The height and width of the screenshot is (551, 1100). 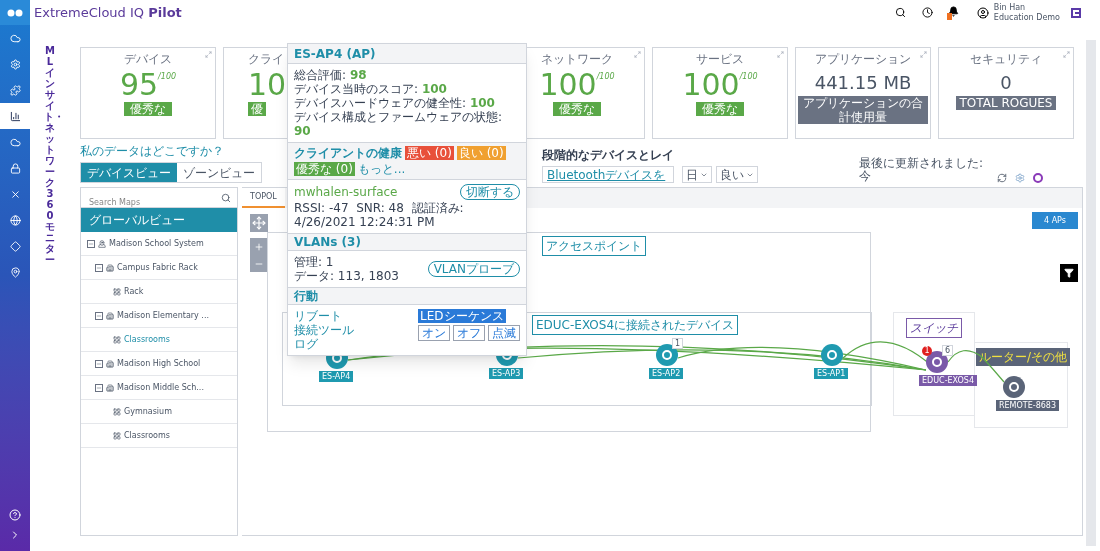 I want to click on card-title: デバイス, so click(x=148, y=59).